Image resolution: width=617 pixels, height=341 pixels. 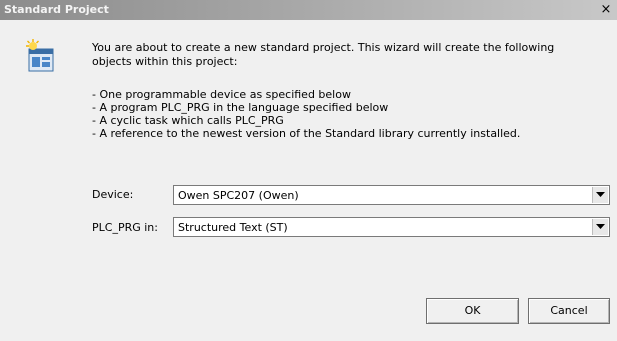 What do you see at coordinates (606, 9) in the screenshot?
I see `close-button: ×` at bounding box center [606, 9].